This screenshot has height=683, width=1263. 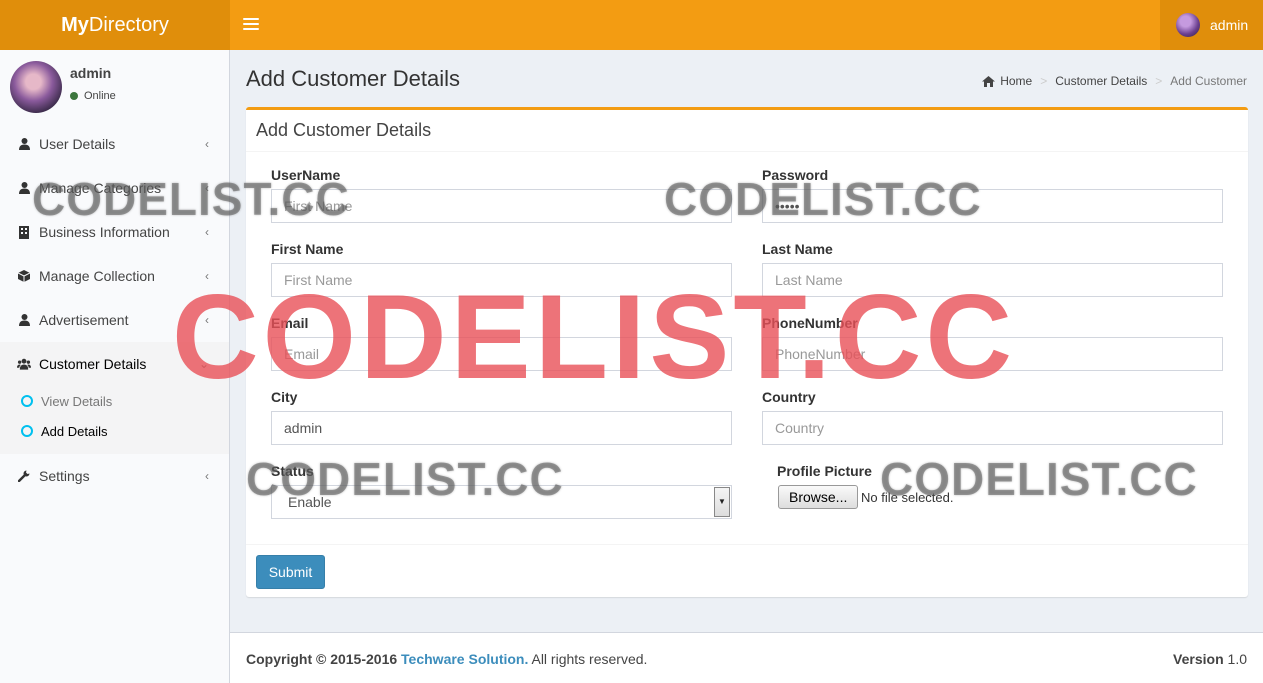 I want to click on version-text: Version 1.0, so click(x=1210, y=659).